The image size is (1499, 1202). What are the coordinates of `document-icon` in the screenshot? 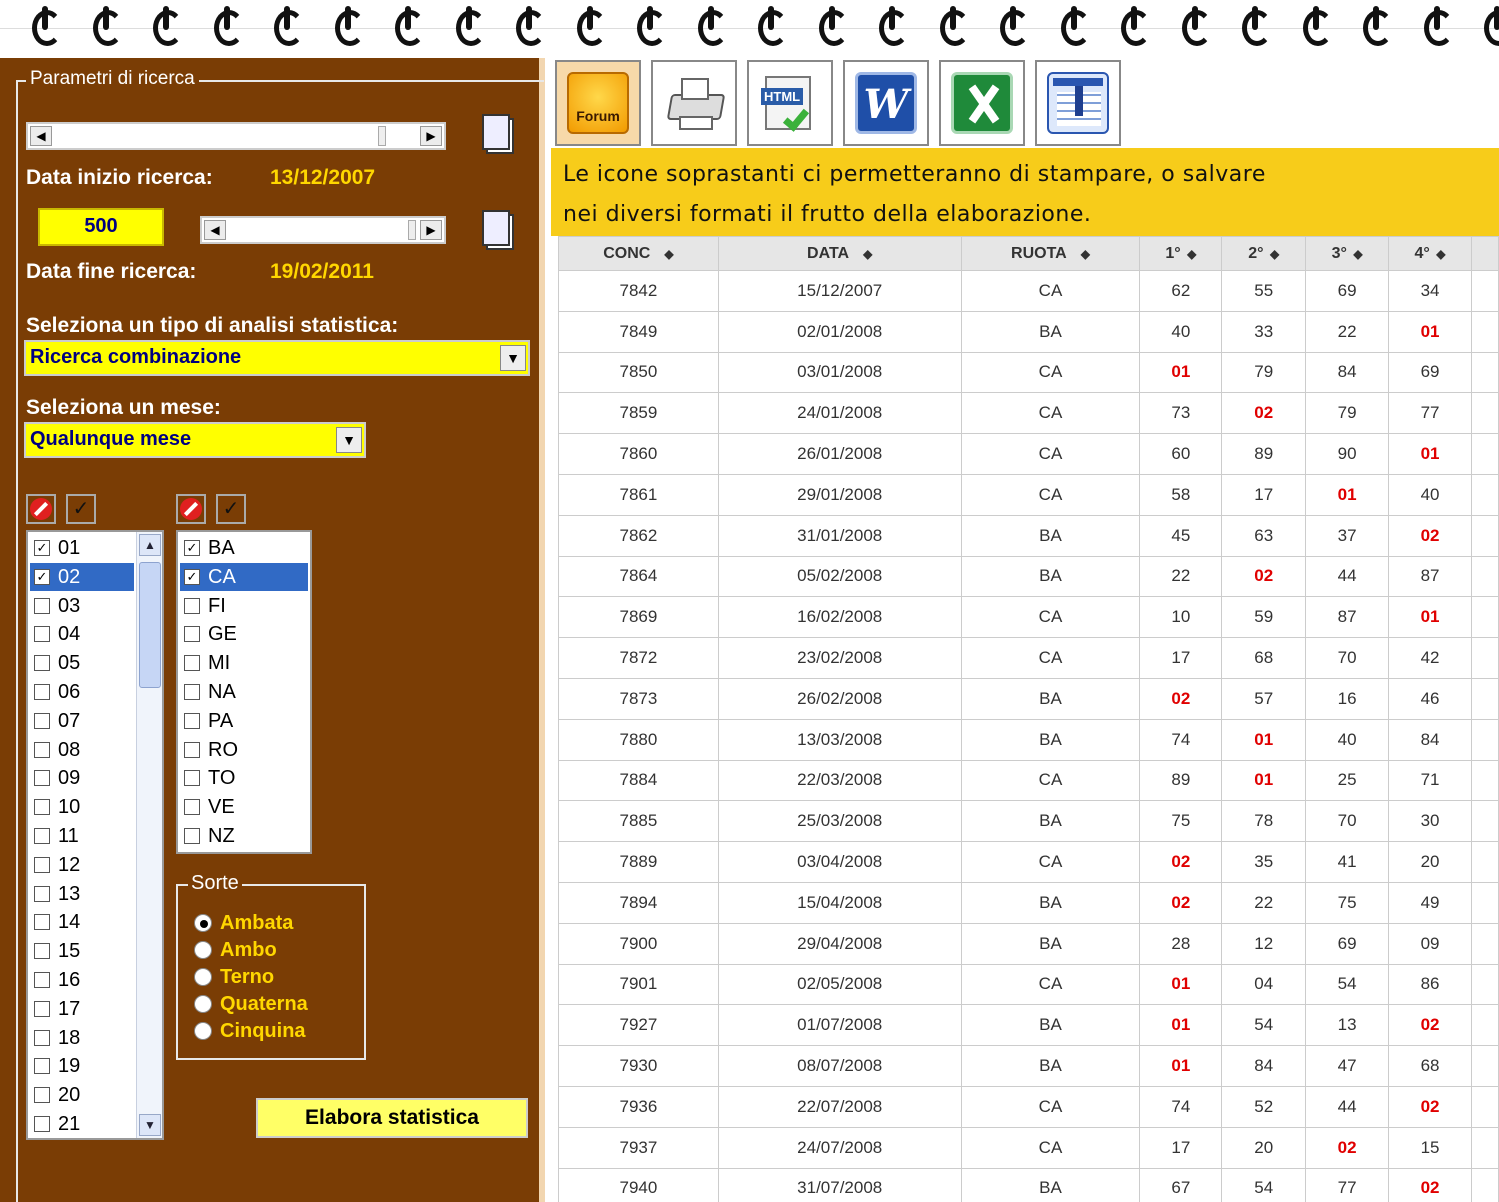 It's located at (498, 230).